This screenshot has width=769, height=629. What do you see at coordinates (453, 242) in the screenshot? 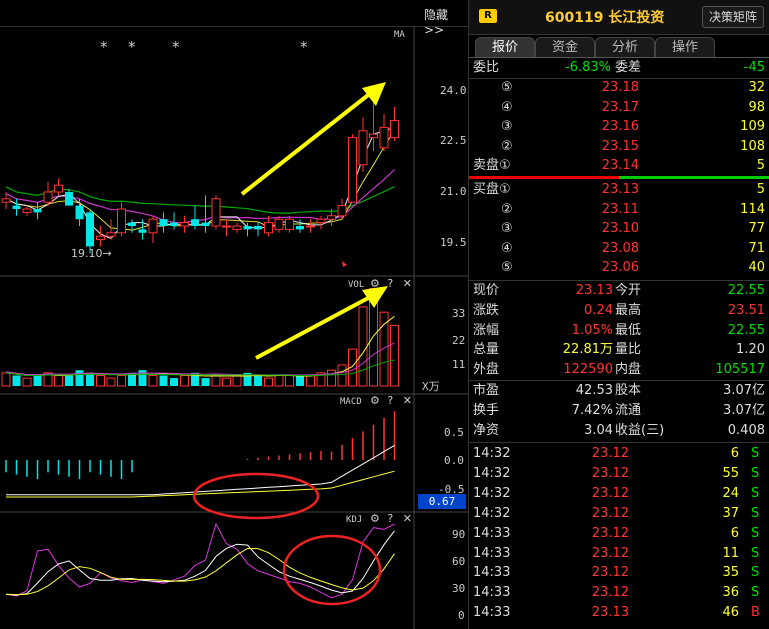
I see `y-tick: 19.5` at bounding box center [453, 242].